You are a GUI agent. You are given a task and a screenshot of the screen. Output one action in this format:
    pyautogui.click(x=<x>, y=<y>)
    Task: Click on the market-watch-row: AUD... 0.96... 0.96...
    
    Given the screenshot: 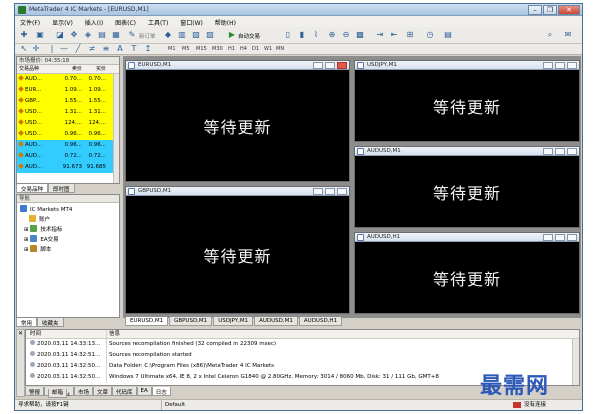 What is the action you would take?
    pyautogui.click(x=68, y=145)
    